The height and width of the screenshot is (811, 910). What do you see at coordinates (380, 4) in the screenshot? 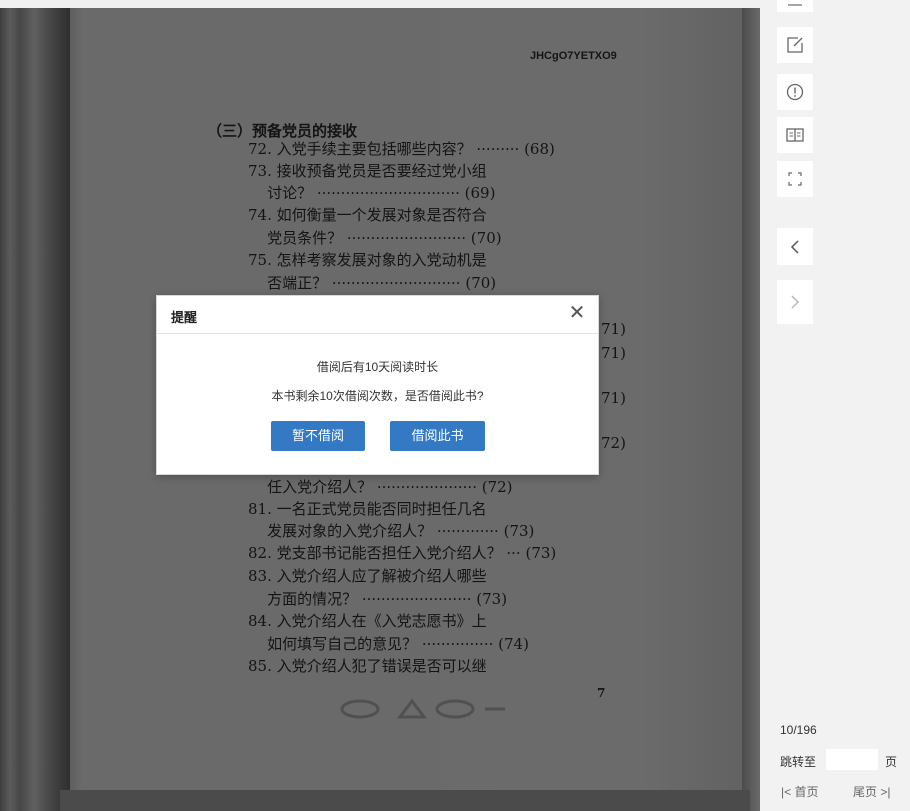
I see `top-strip` at bounding box center [380, 4].